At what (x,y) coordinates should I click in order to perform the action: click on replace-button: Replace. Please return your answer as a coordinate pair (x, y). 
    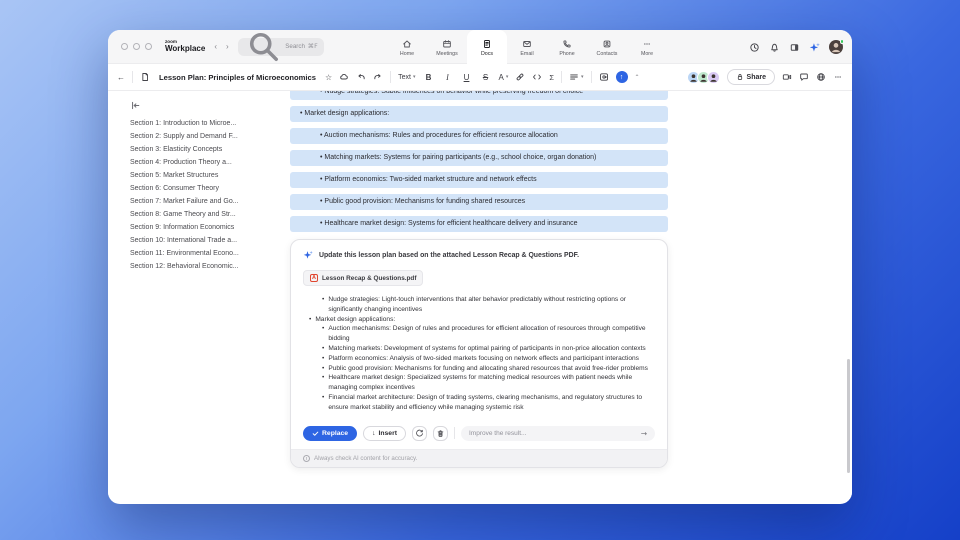
    Looking at the image, I should click on (330, 433).